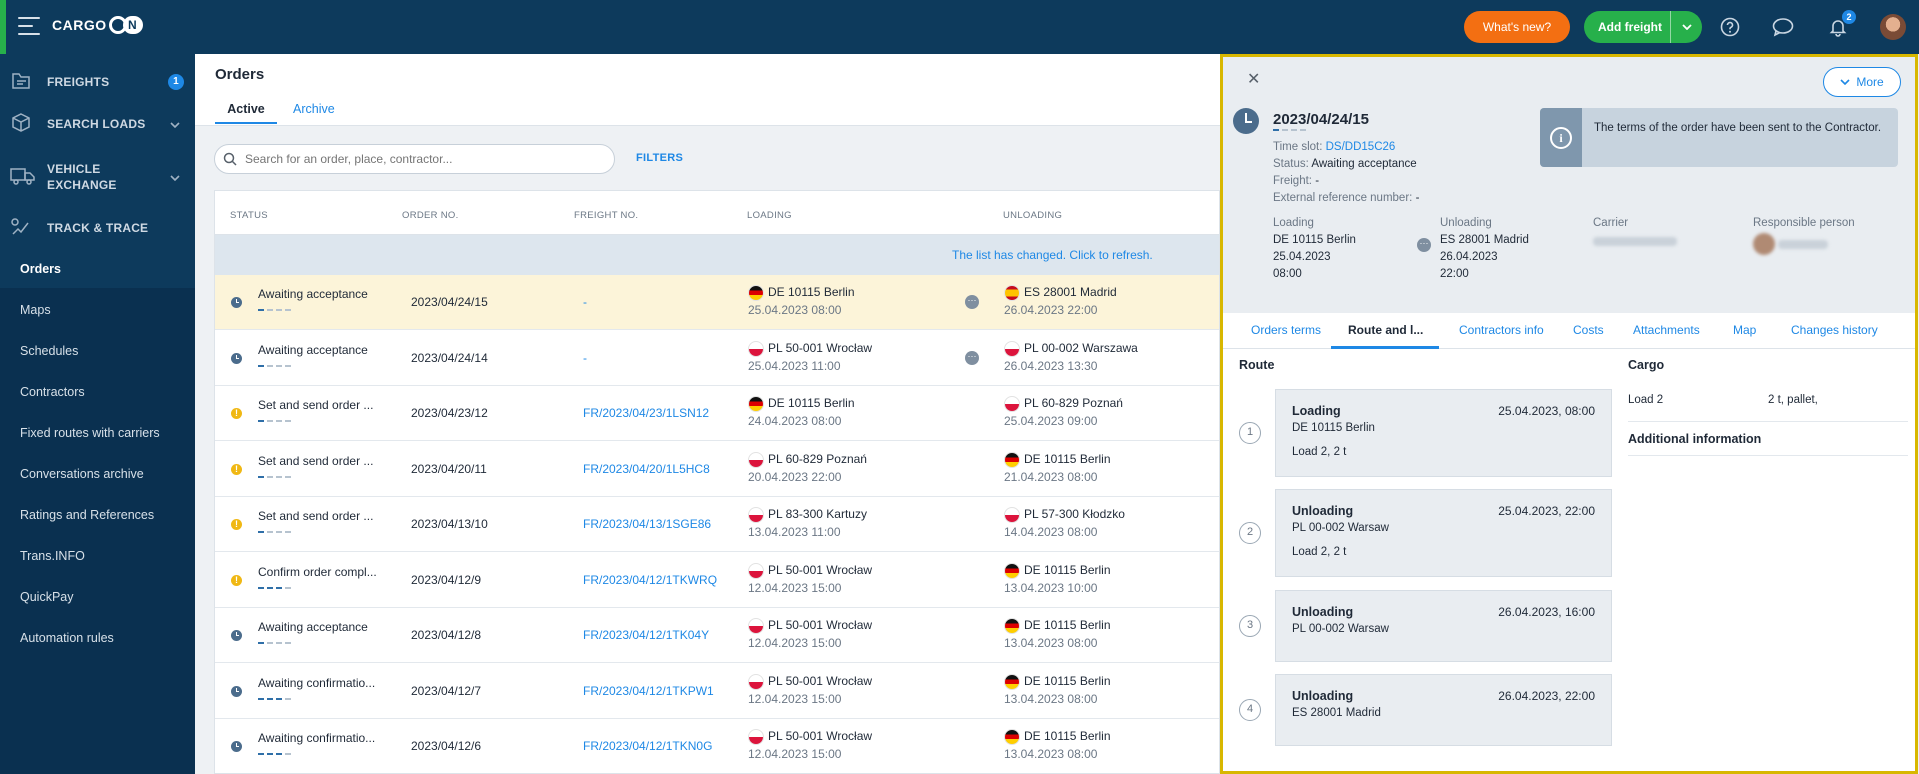  Describe the element at coordinates (29, 26) in the screenshot. I see `menu-icon` at that location.